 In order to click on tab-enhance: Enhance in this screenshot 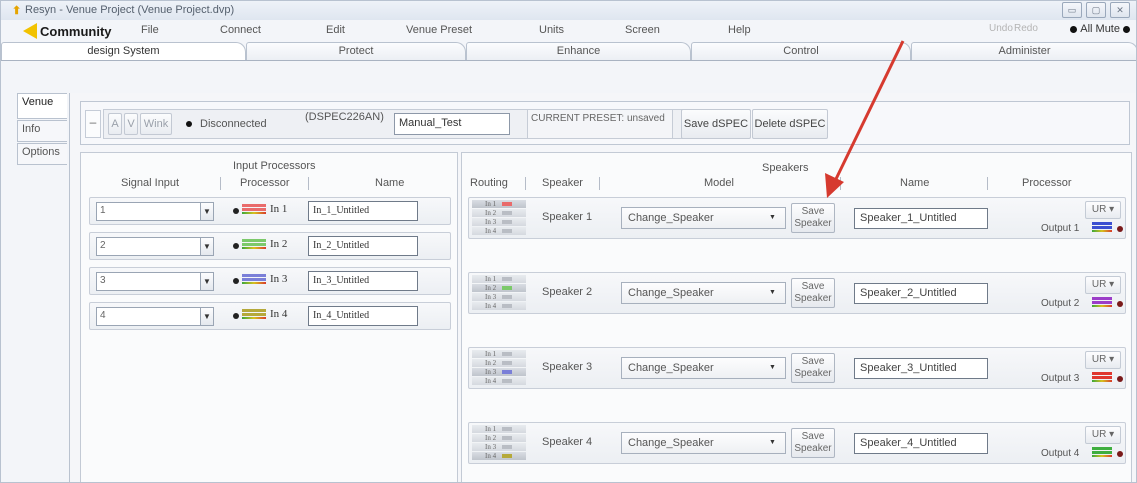, I will do `click(578, 51)`.